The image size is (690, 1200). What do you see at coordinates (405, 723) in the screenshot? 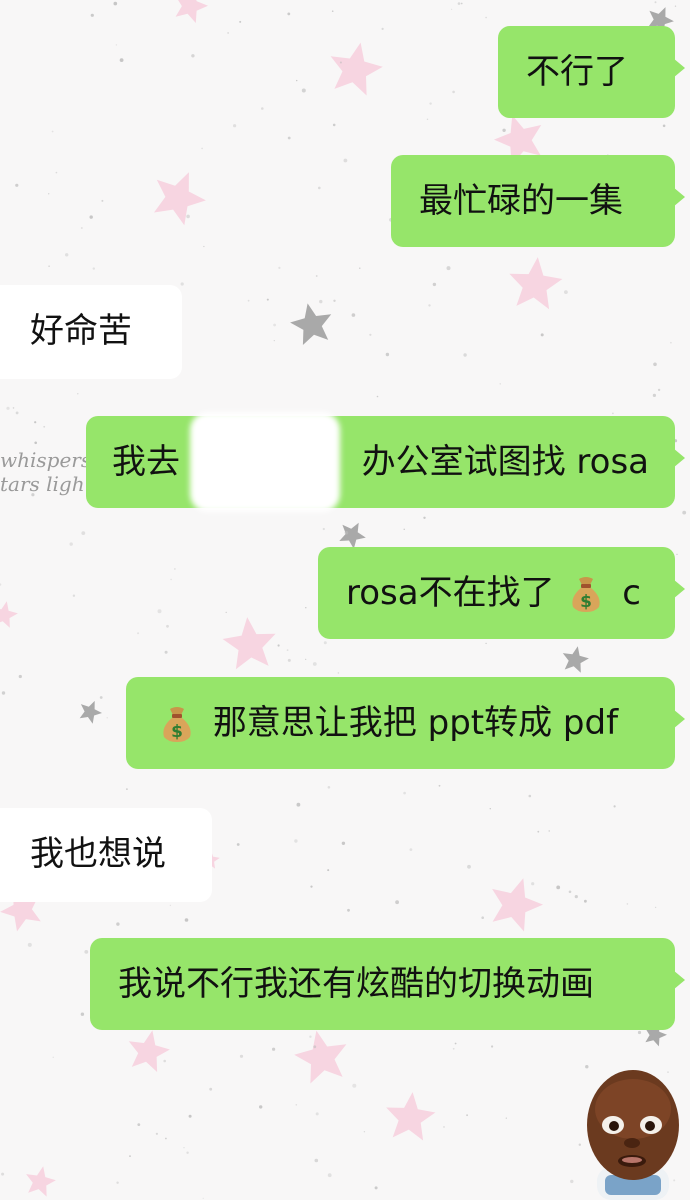
I see `message-bubble-outgoing: $ 那意思让我把 ppt转成 pdf` at bounding box center [405, 723].